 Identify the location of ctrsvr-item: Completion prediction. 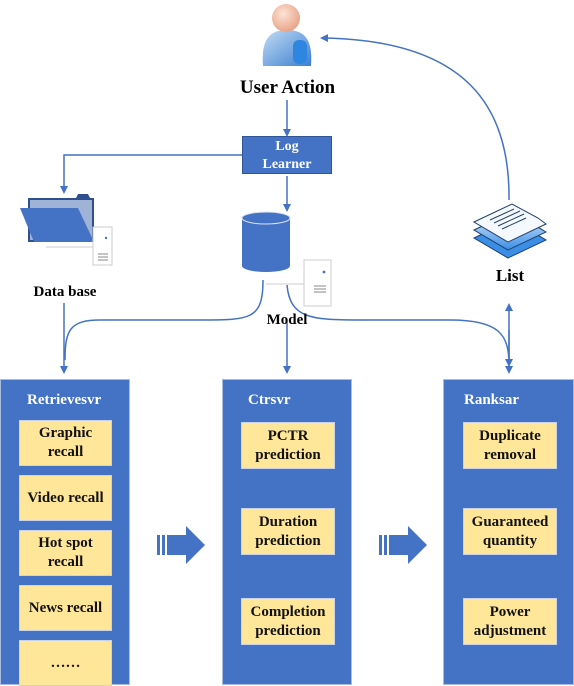
(288, 621).